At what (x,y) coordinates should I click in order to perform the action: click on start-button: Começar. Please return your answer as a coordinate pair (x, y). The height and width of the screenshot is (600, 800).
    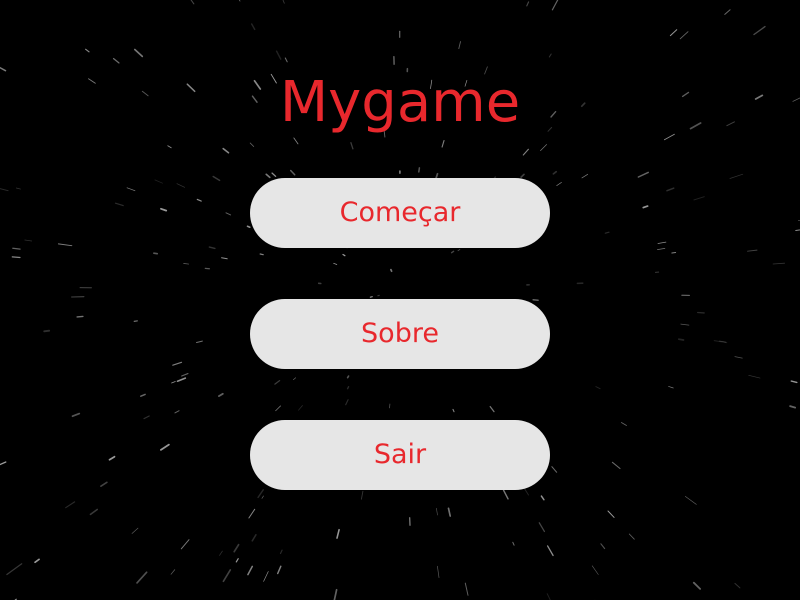
    Looking at the image, I should click on (400, 213).